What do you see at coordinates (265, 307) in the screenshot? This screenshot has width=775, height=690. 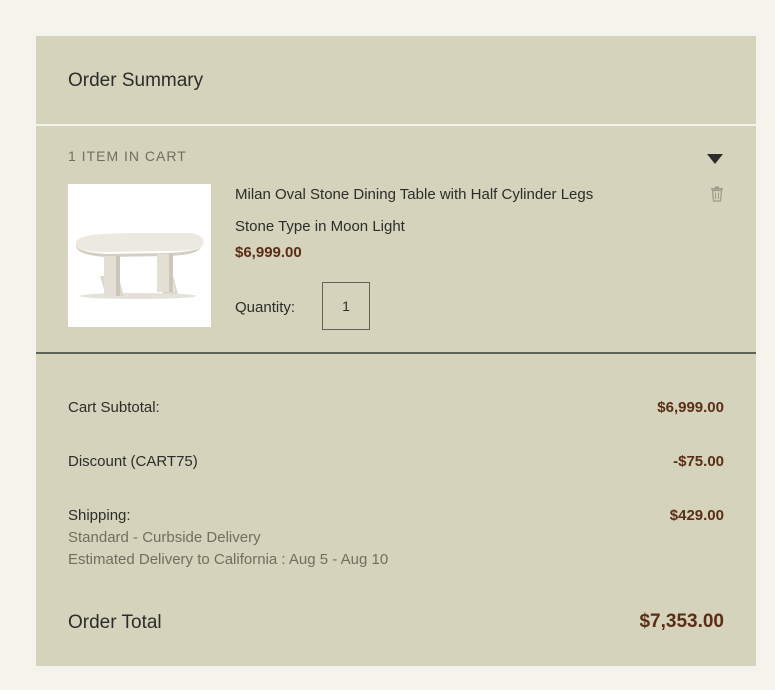 I see `quantity-label: Quantity:` at bounding box center [265, 307].